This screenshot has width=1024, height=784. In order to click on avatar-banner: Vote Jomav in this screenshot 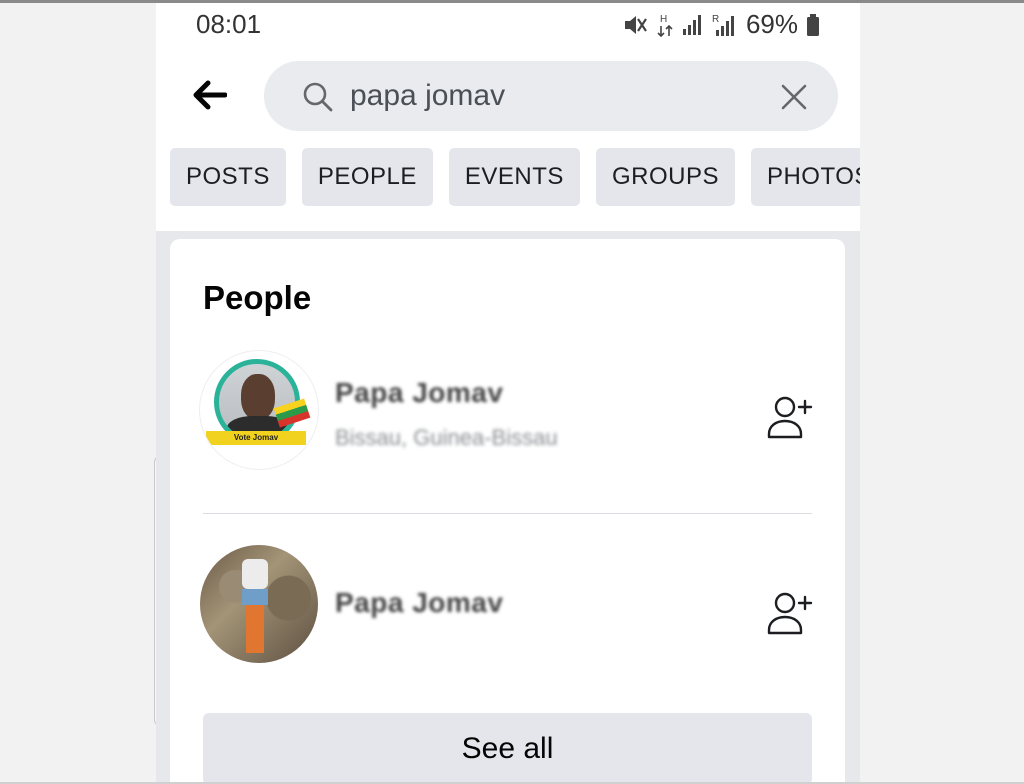, I will do `click(256, 438)`.